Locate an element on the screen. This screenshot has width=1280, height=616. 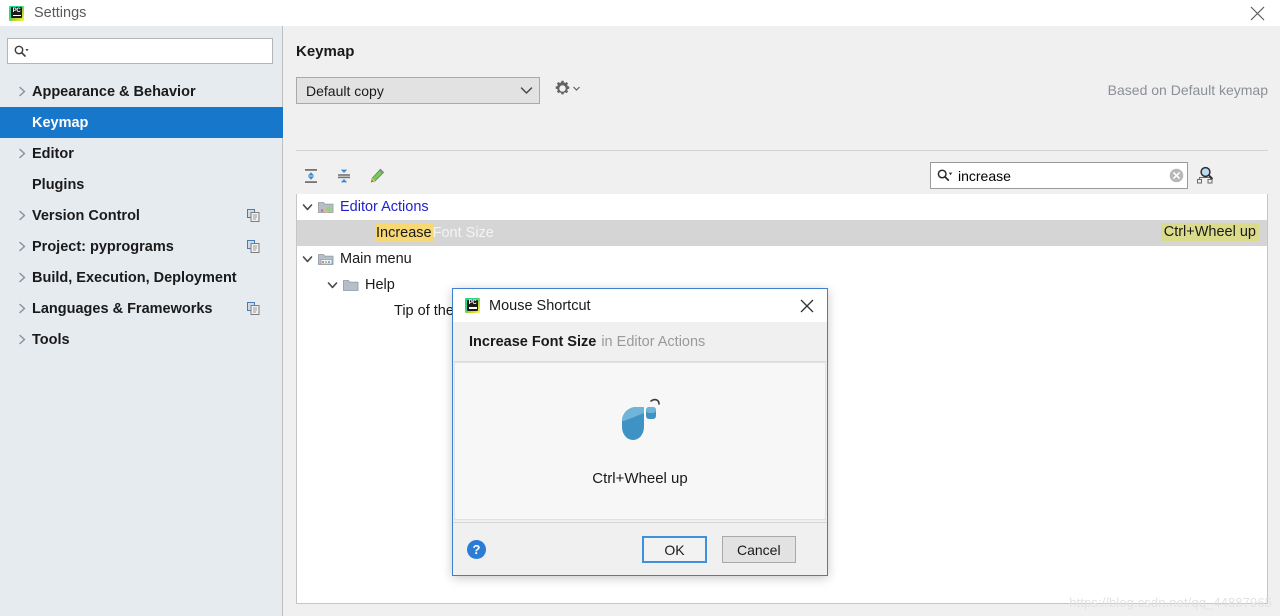
sidebar-search-input is located at coordinates (152, 51).